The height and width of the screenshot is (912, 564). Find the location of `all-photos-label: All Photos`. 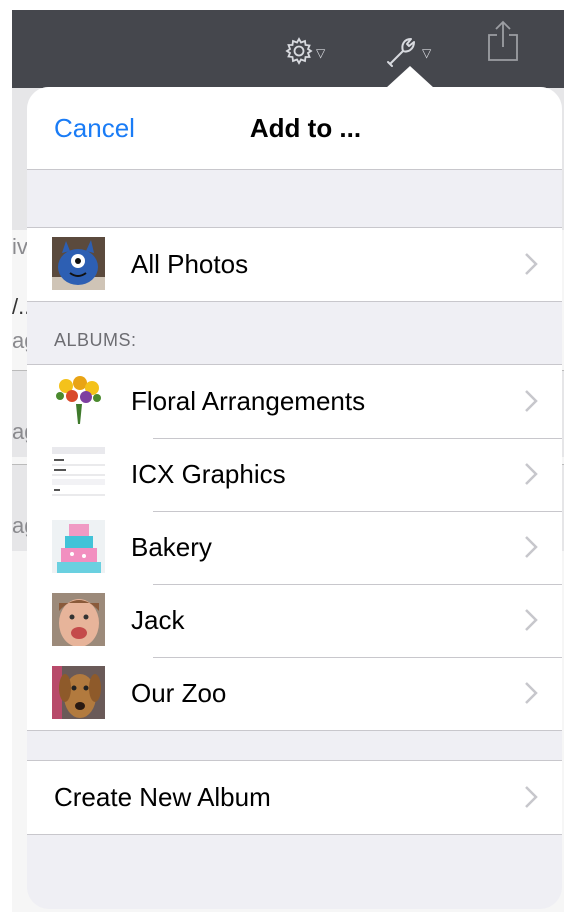

all-photos-label: All Photos is located at coordinates (190, 264).